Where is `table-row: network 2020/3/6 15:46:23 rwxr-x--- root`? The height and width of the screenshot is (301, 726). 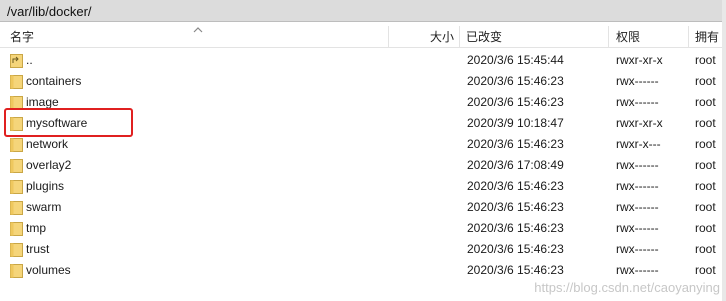
table-row: network 2020/3/6 15:46:23 rwxr-x--- root is located at coordinates (363, 144).